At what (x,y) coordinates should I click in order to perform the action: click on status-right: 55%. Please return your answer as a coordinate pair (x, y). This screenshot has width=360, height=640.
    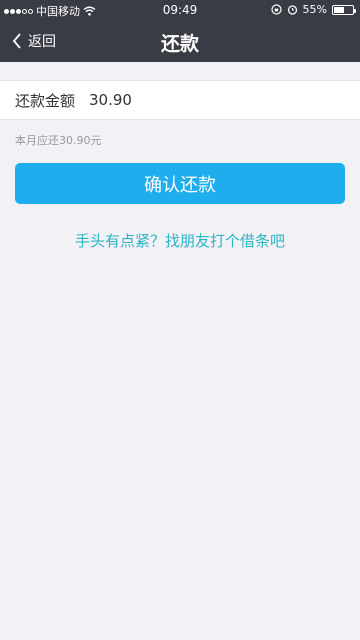
    Looking at the image, I should click on (313, 9).